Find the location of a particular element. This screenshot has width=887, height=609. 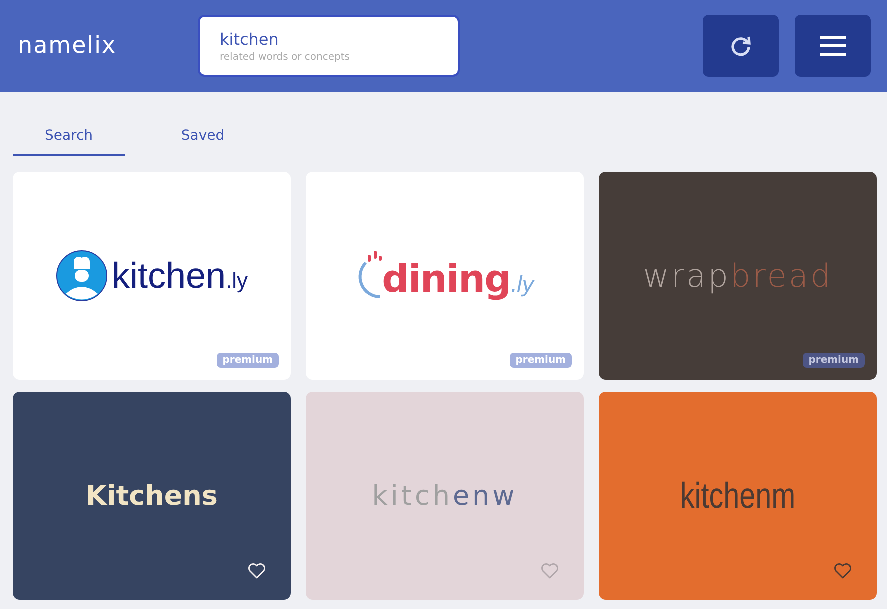

logo-card: kitch enw is located at coordinates (445, 496).